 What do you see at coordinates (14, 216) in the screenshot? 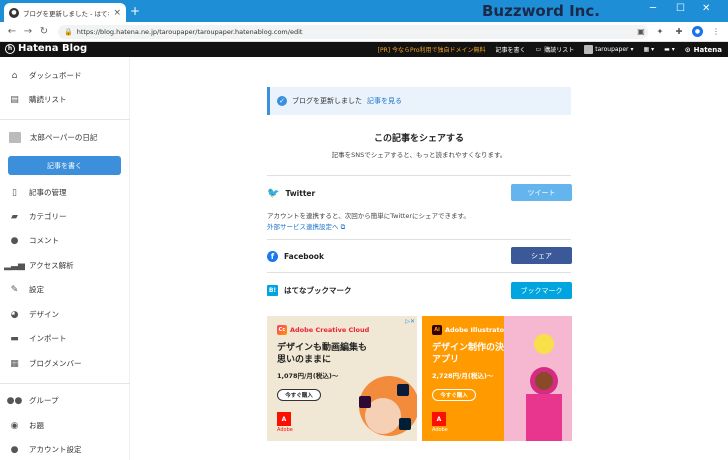
I see `folder-icon: ▰` at bounding box center [14, 216].